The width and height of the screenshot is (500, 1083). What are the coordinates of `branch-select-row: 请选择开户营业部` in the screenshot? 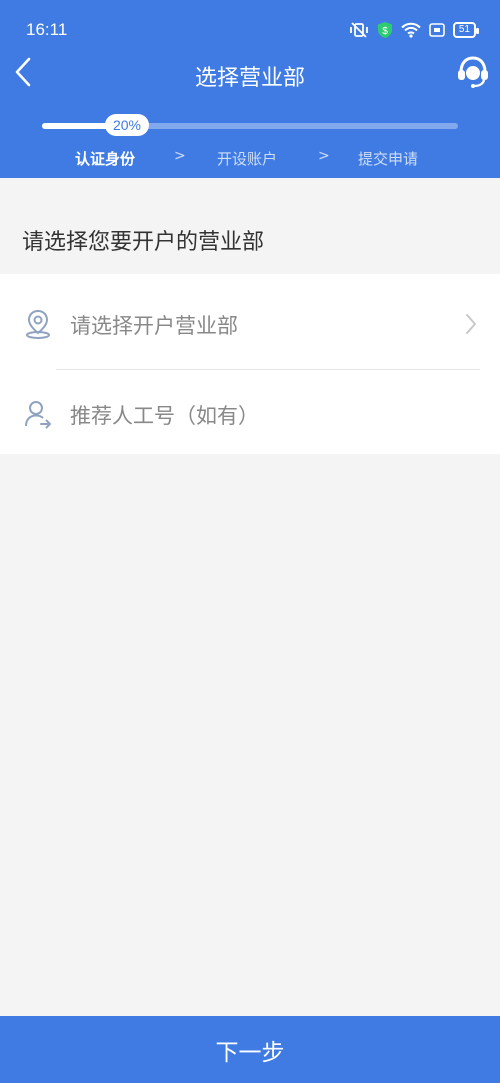 It's located at (250, 321).